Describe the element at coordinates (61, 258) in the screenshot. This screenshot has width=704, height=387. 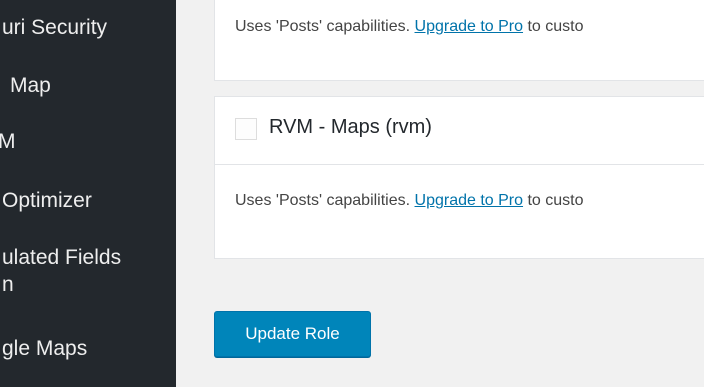
I see `sidebar-item-calculated-fields: ulated Fields` at that location.